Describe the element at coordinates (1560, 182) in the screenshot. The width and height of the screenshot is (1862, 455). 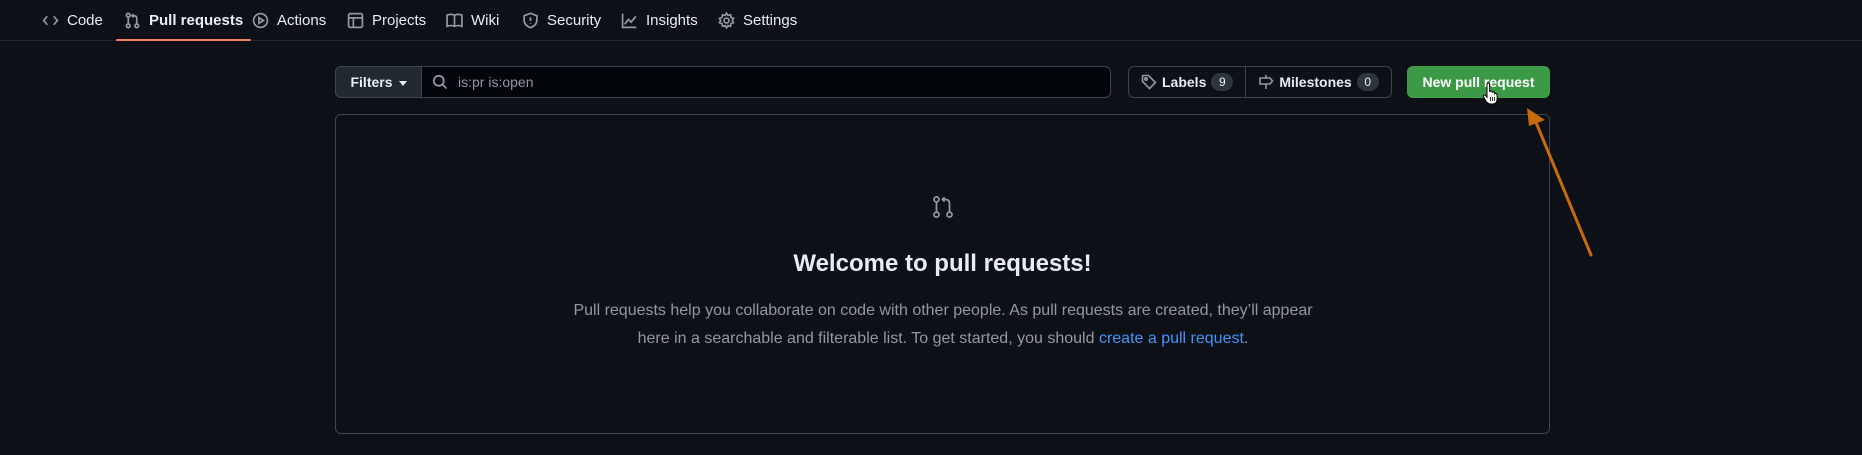
I see `annotation-arrow-icon` at that location.